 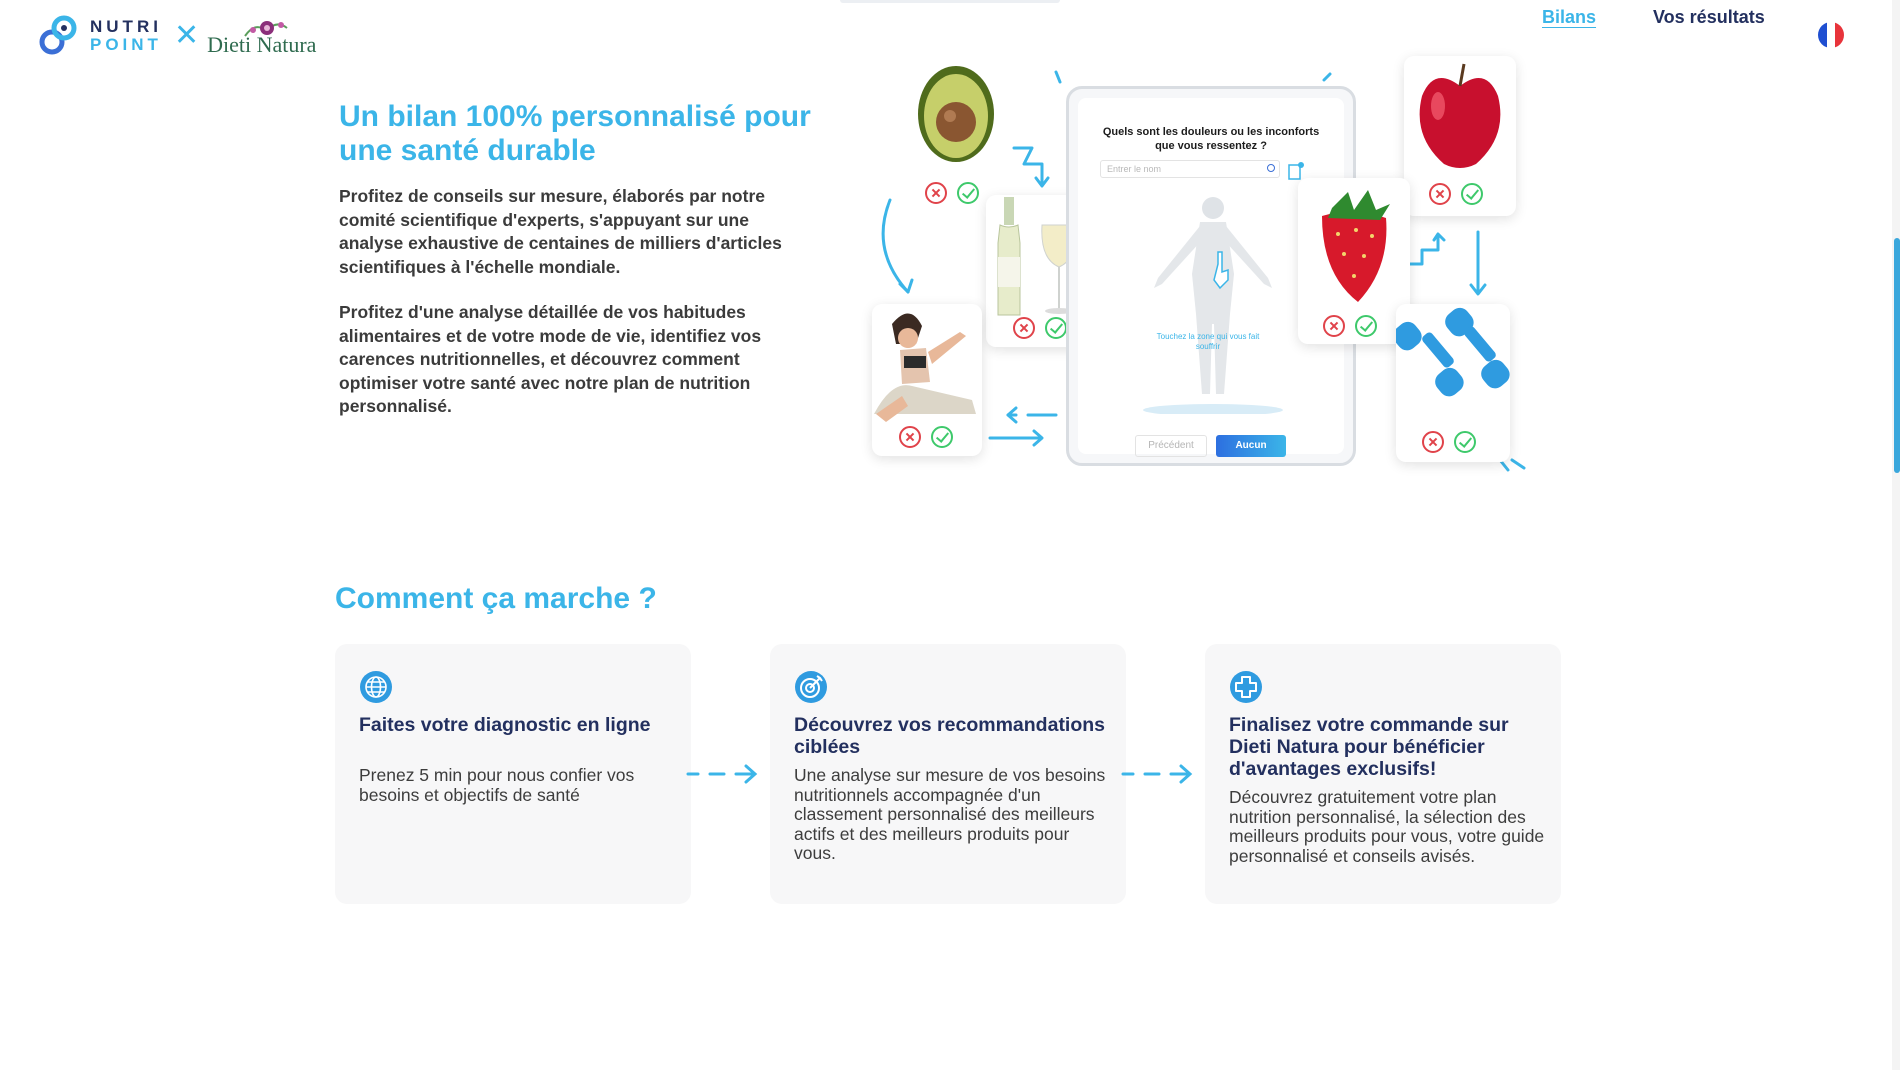 I want to click on nav-results-link: Vos résultats, so click(x=1709, y=17).